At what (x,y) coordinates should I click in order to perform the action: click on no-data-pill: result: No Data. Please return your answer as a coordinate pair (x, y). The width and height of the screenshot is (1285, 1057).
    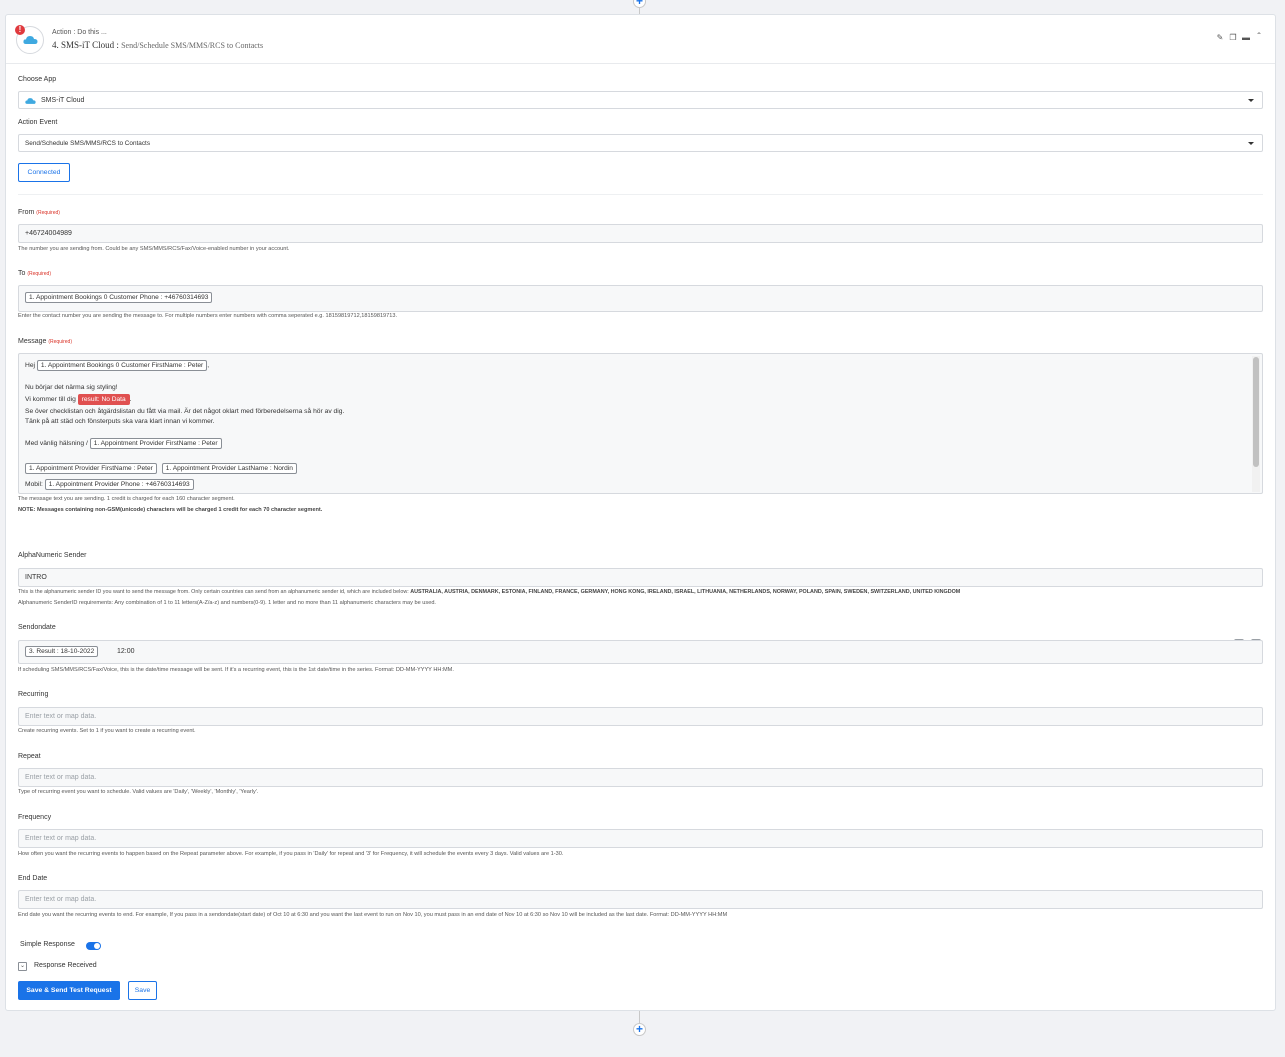
    Looking at the image, I should click on (103, 399).